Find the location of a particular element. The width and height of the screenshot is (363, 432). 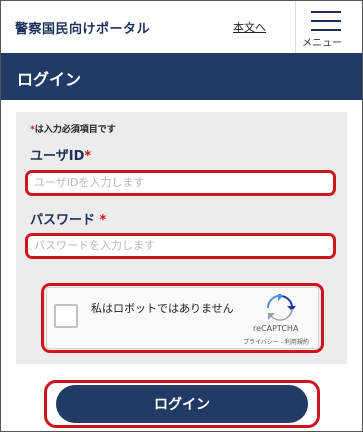

login-button: ログイン is located at coordinates (182, 404).